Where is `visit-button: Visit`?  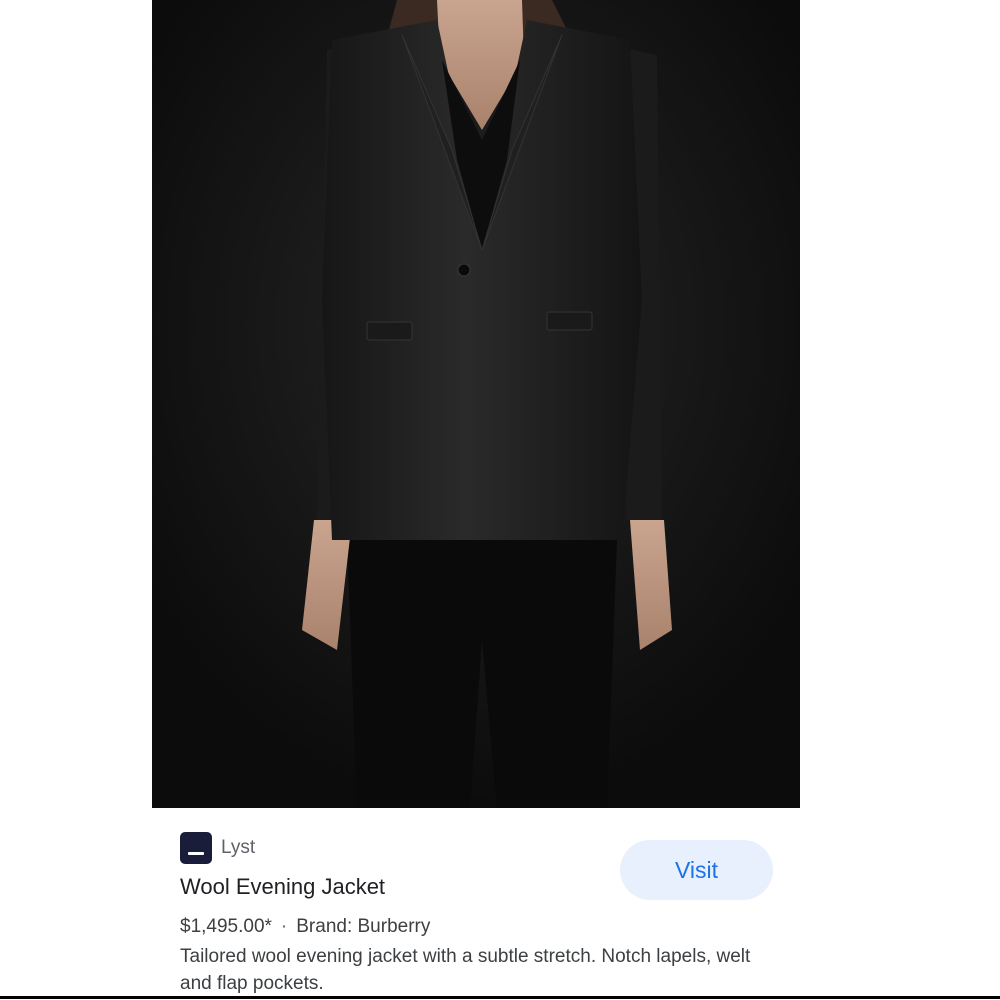
visit-button: Visit is located at coordinates (696, 870).